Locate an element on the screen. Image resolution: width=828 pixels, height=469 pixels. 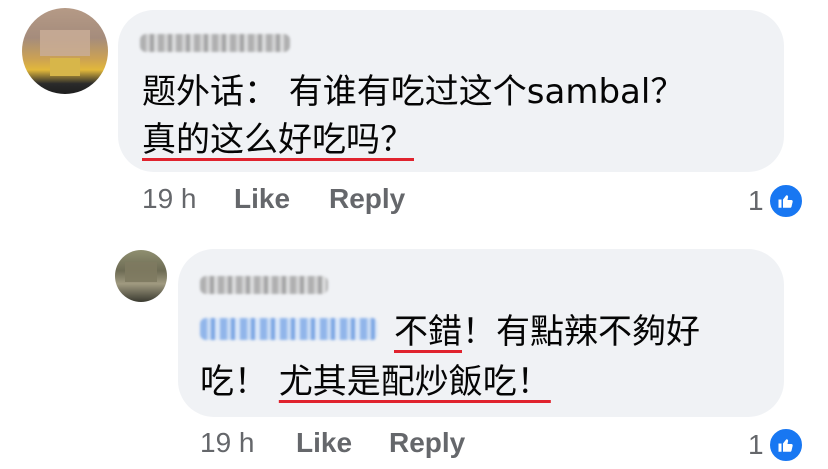
comment-text-line: 真的这么好吃吗？ is located at coordinates (278, 140).